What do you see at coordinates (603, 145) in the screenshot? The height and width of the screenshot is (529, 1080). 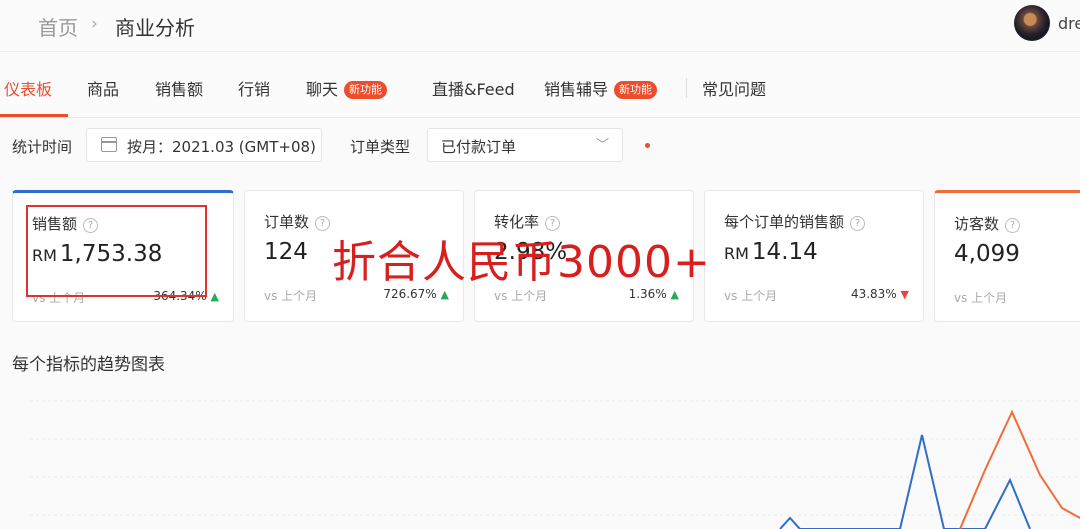 I see `chevron-down-icon: ﹀` at bounding box center [603, 145].